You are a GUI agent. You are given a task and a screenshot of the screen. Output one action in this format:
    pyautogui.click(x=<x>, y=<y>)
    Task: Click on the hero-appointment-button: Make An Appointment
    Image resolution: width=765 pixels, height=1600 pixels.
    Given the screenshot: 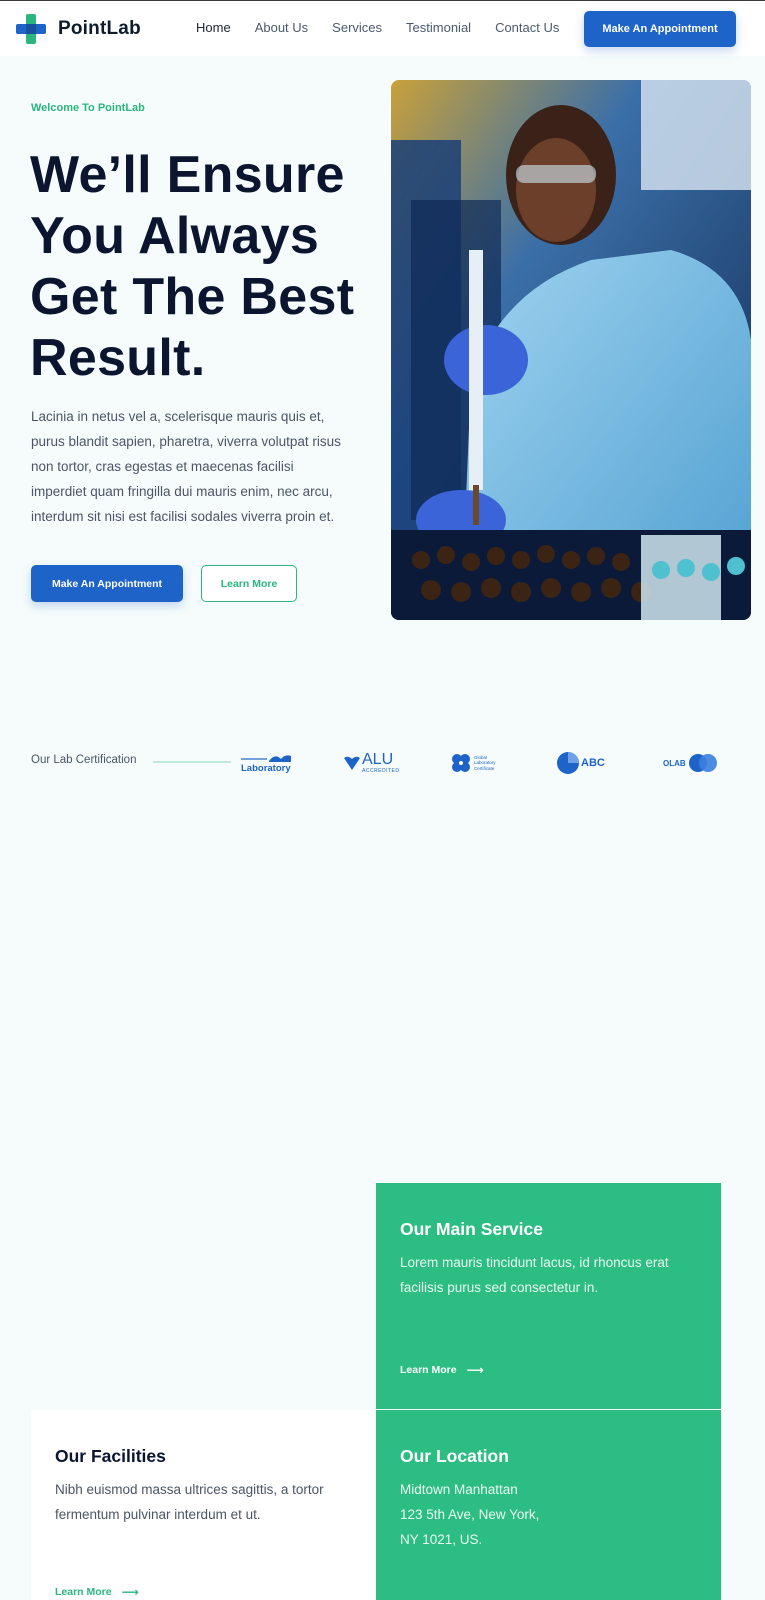 What is the action you would take?
    pyautogui.click(x=107, y=583)
    